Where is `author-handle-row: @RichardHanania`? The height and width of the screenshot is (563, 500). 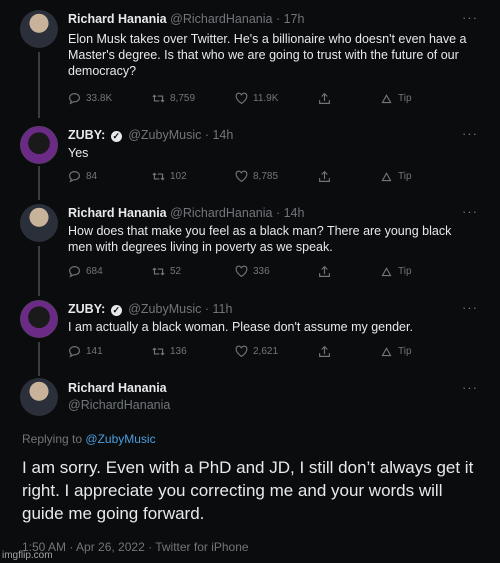
author-handle-row: @RichardHanania is located at coordinates (119, 405).